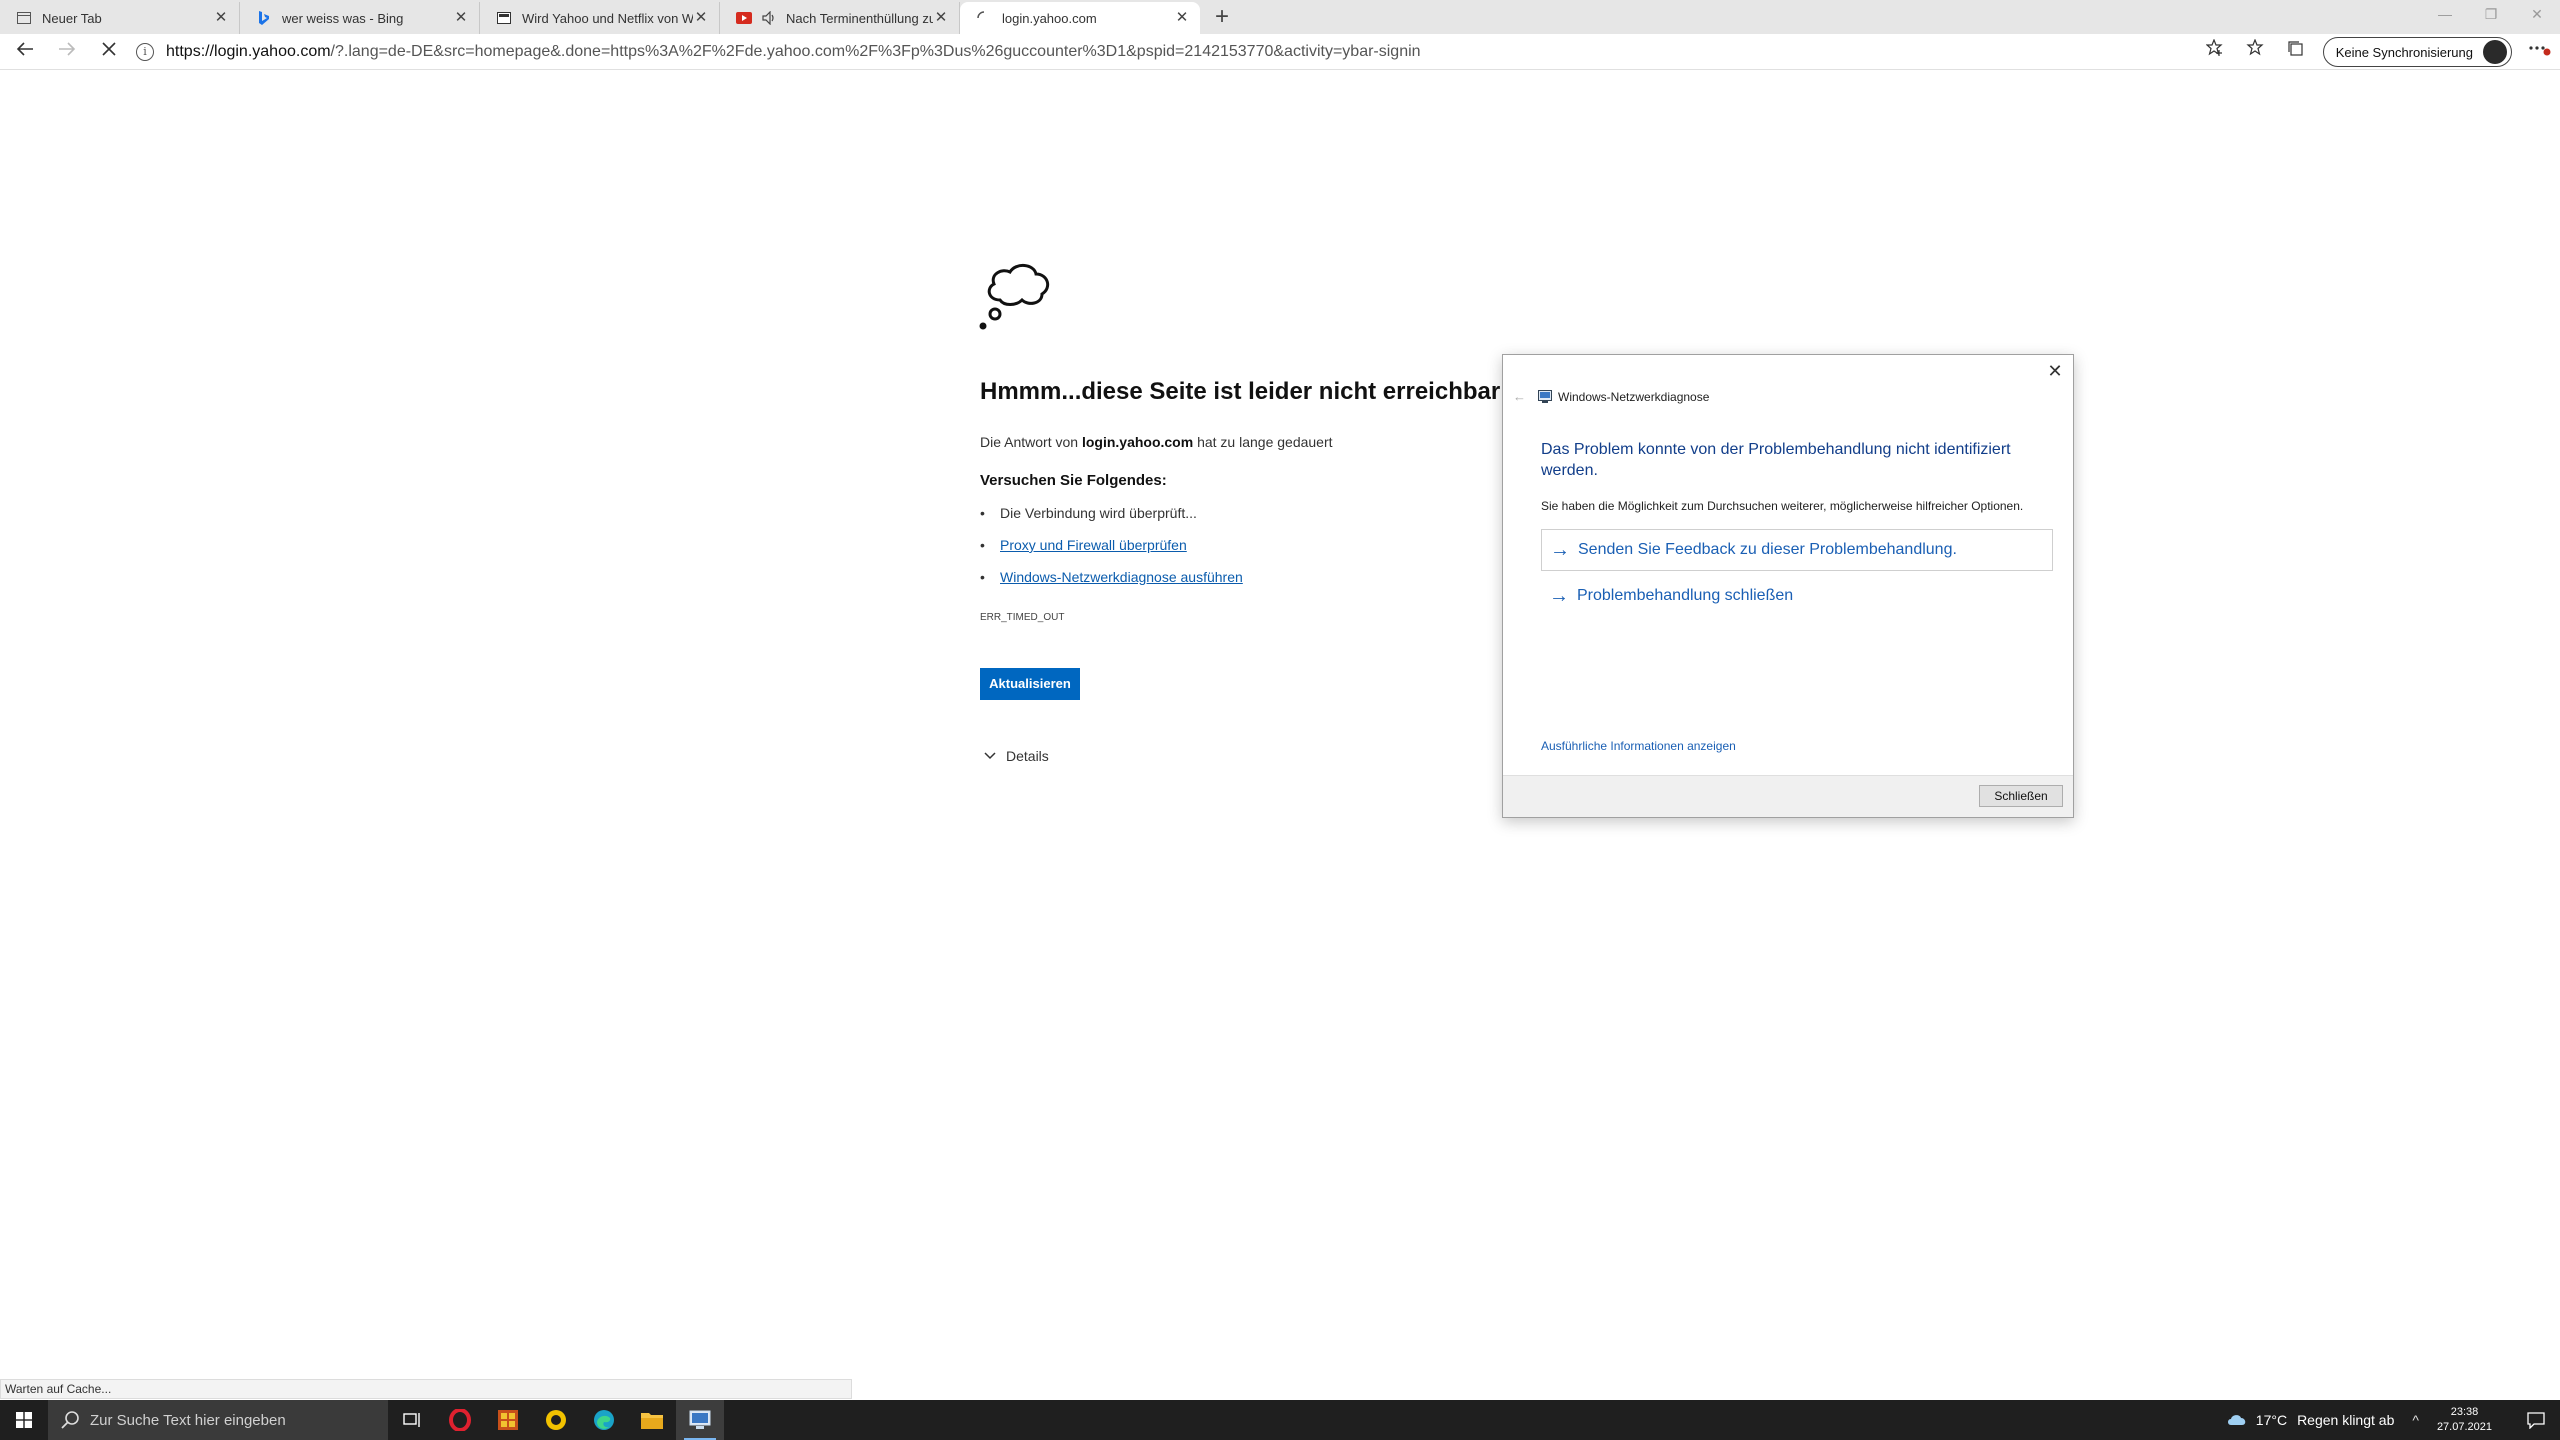 This screenshot has width=2560, height=1440. Describe the element at coordinates (2055, 371) in the screenshot. I see `close-icon: ✕` at that location.